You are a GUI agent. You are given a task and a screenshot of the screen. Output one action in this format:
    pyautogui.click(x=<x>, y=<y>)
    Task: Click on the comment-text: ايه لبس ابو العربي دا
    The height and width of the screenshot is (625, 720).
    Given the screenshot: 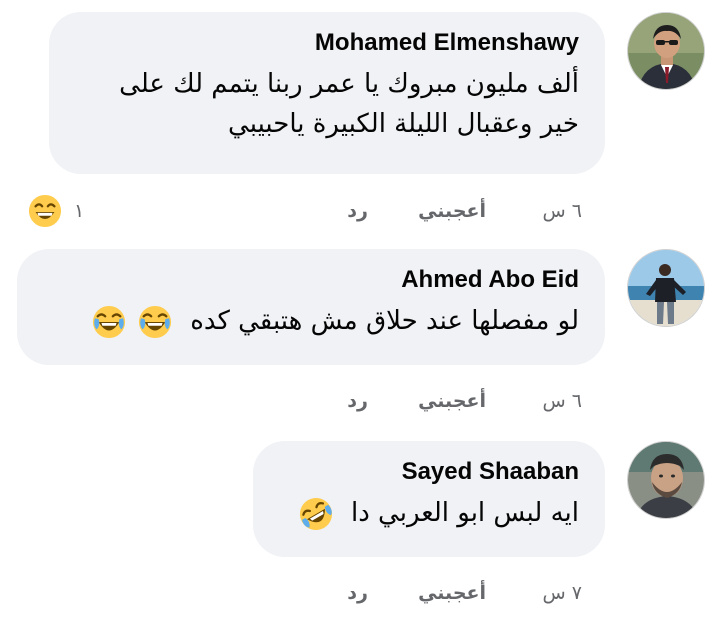 What is the action you would take?
    pyautogui.click(x=426, y=513)
    